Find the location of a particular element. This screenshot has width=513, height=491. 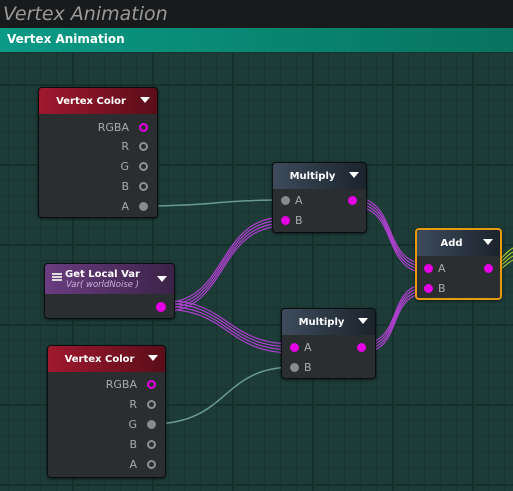

node-title: Add is located at coordinates (451, 243).